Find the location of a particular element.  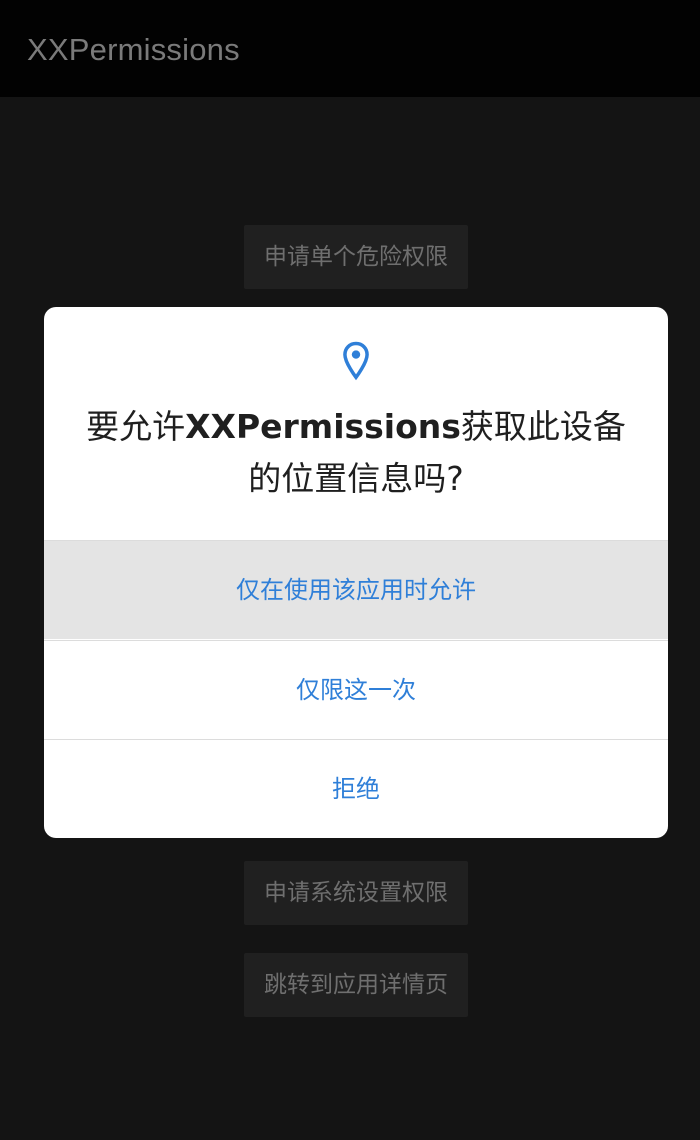

dialog-title-app-name: XXPermissions is located at coordinates (323, 426).